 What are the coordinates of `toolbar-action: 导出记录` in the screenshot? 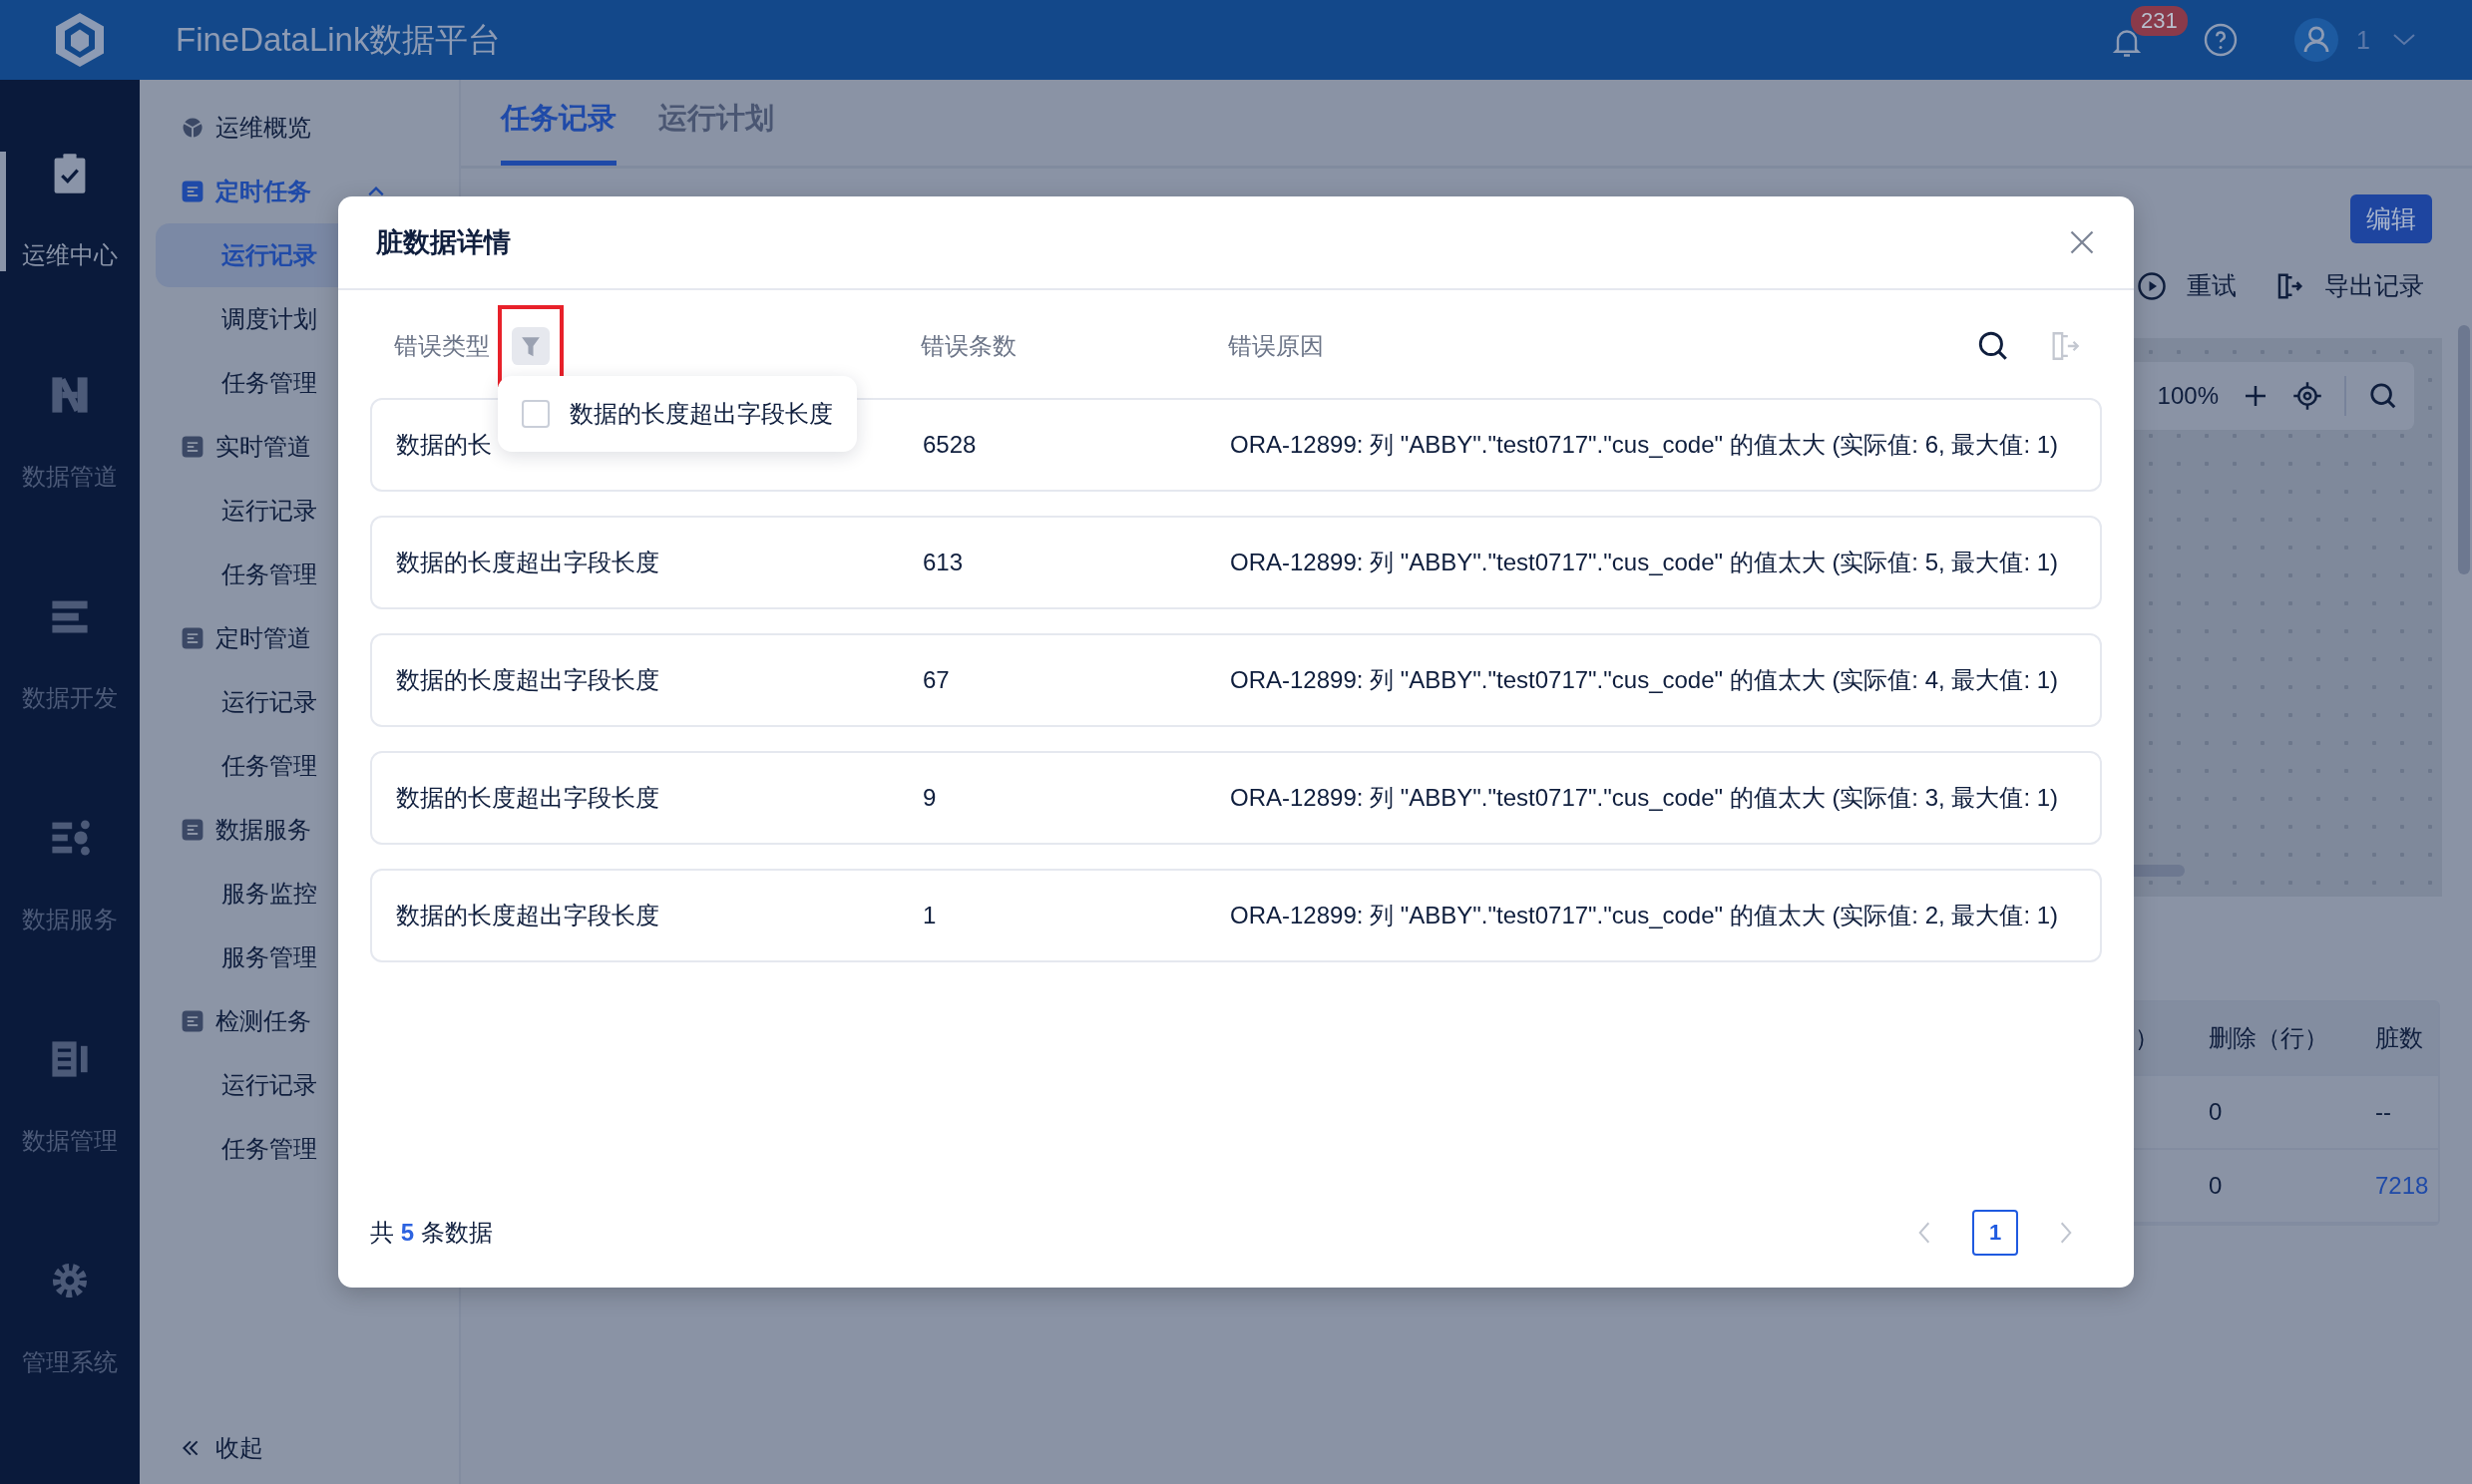 It's located at (2349, 285).